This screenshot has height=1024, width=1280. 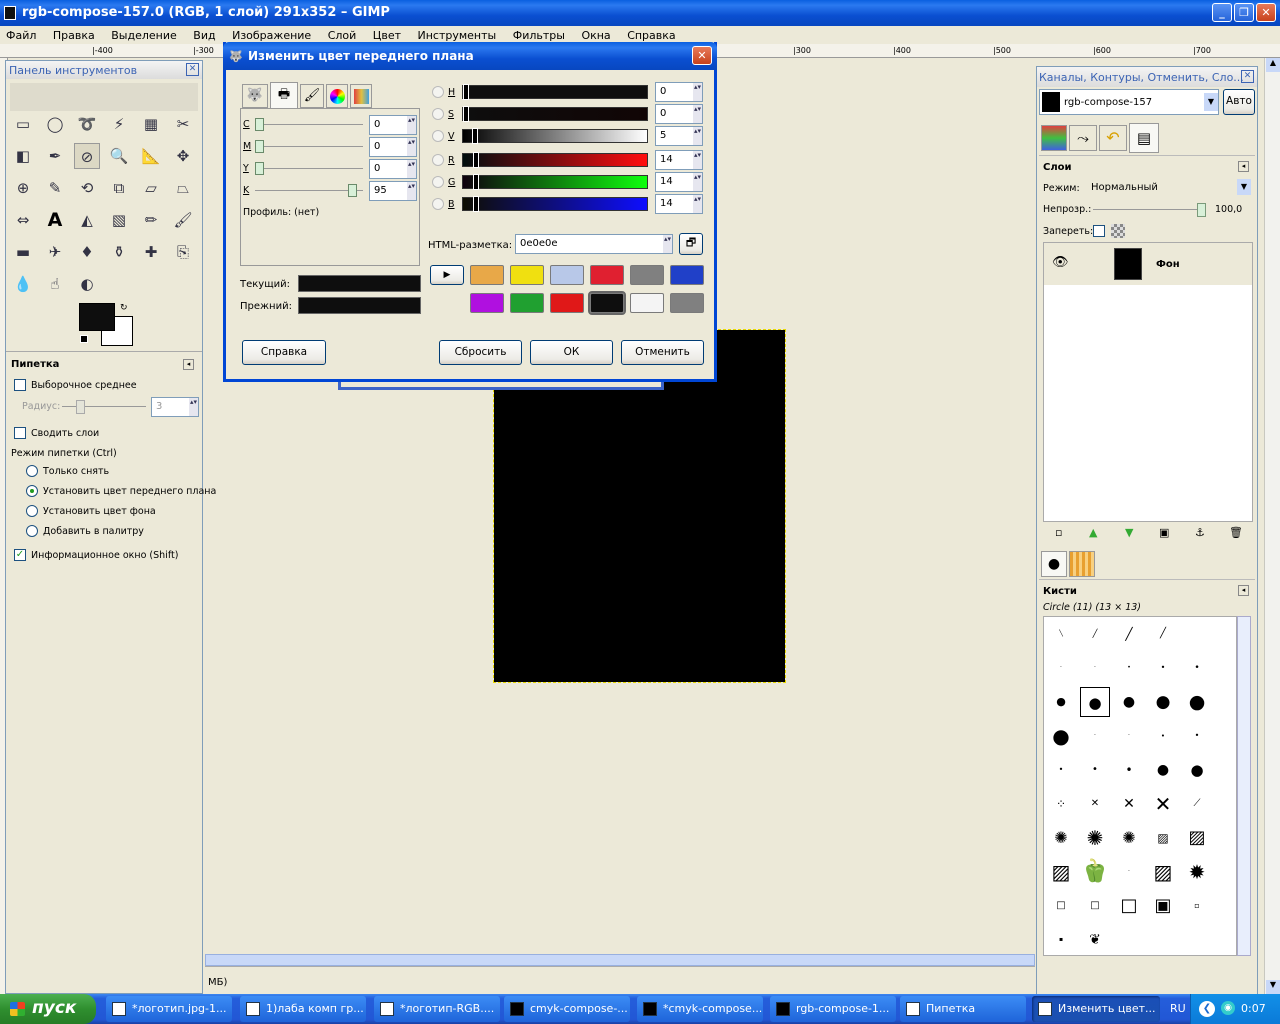 What do you see at coordinates (87, 156) in the screenshot?
I see `color-picker-icon: ⊘` at bounding box center [87, 156].